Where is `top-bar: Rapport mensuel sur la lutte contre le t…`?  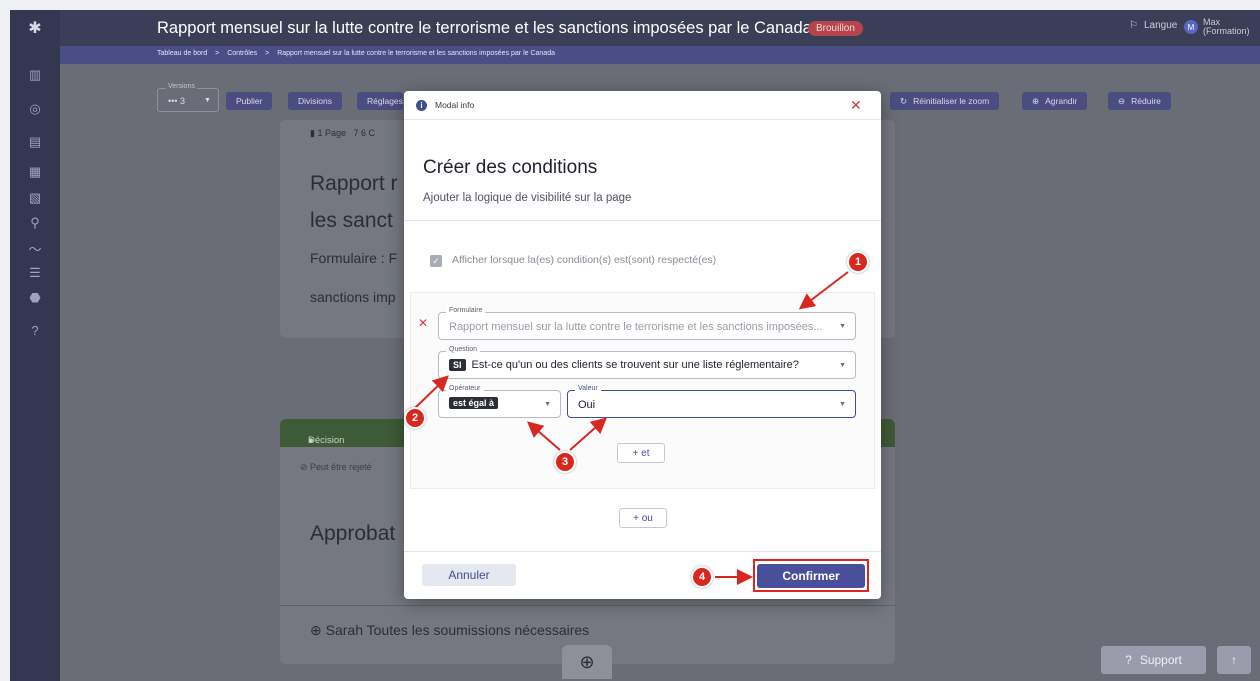
top-bar: Rapport mensuel sur la lutte contre le t… is located at coordinates (660, 28).